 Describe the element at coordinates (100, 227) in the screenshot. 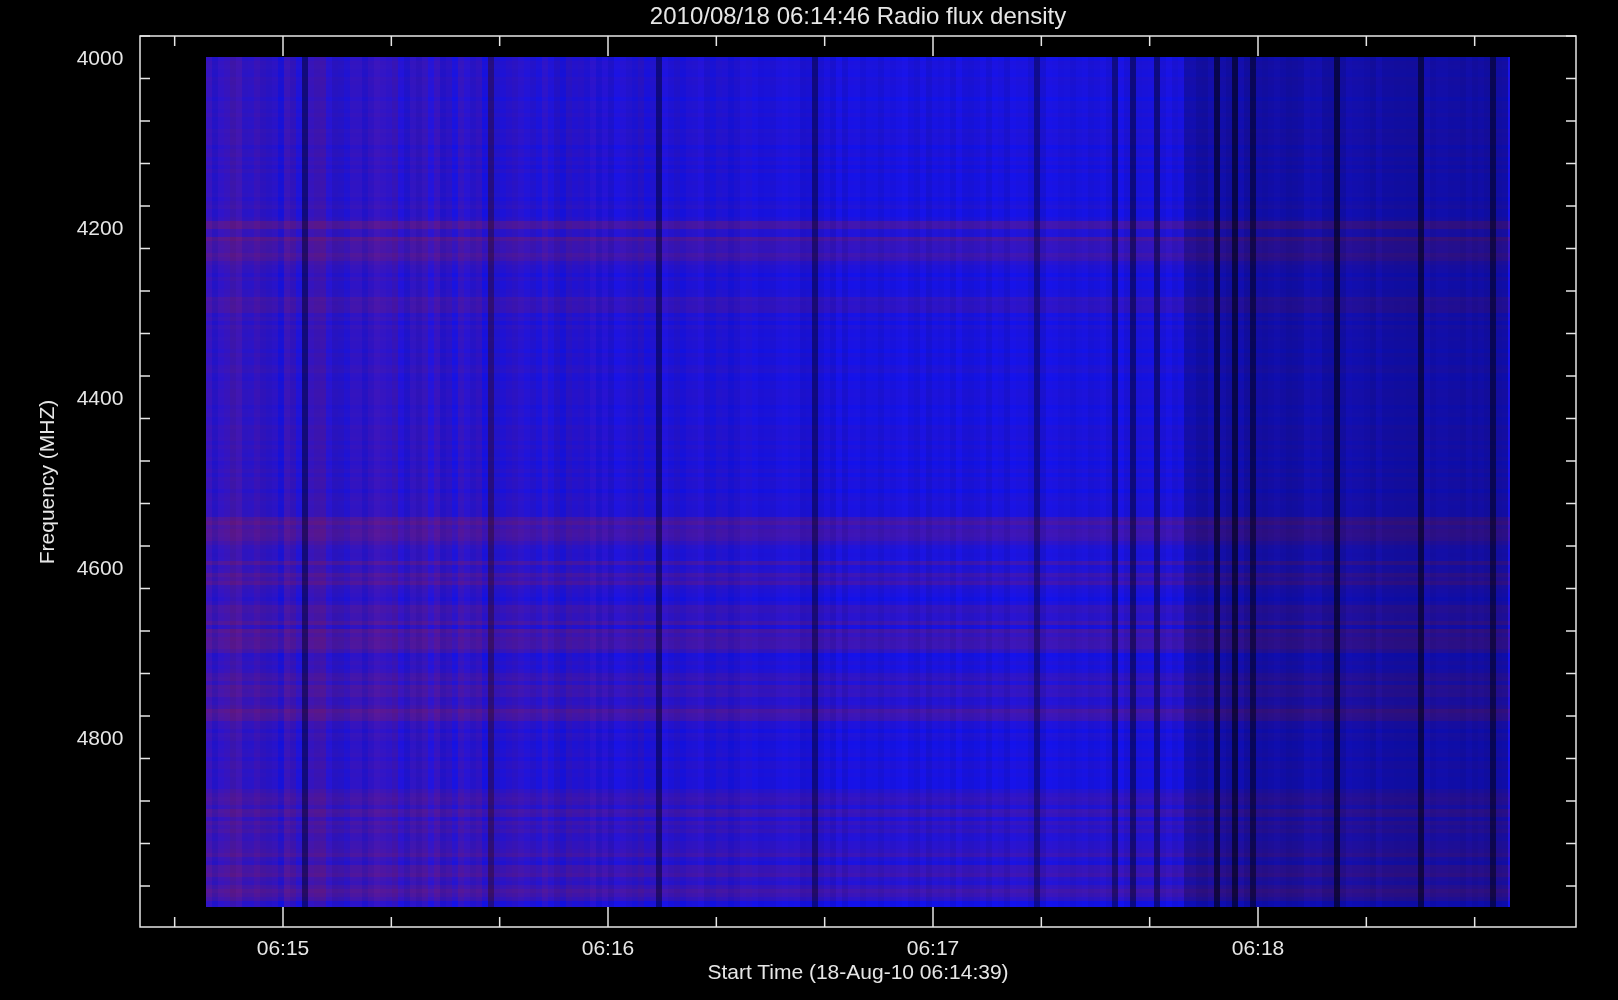

I see `y-tick-label: 4200` at that location.